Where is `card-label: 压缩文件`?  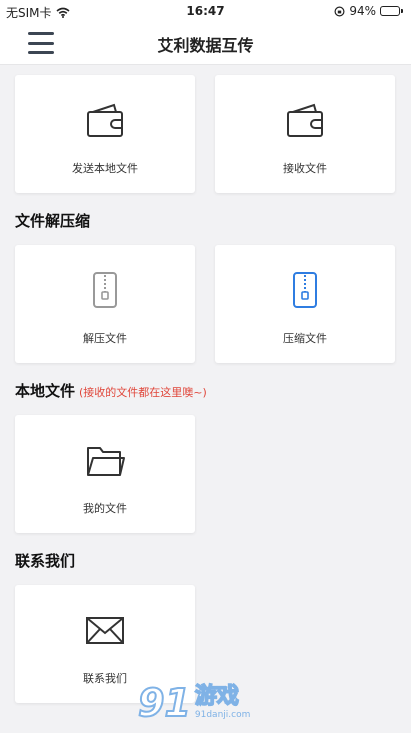
card-label: 压缩文件 is located at coordinates (305, 338).